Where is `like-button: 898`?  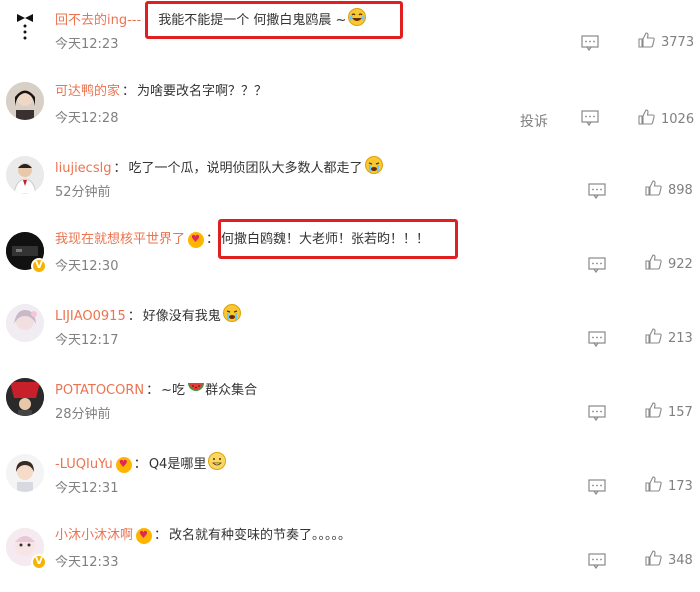
like-button: 898 is located at coordinates (669, 190).